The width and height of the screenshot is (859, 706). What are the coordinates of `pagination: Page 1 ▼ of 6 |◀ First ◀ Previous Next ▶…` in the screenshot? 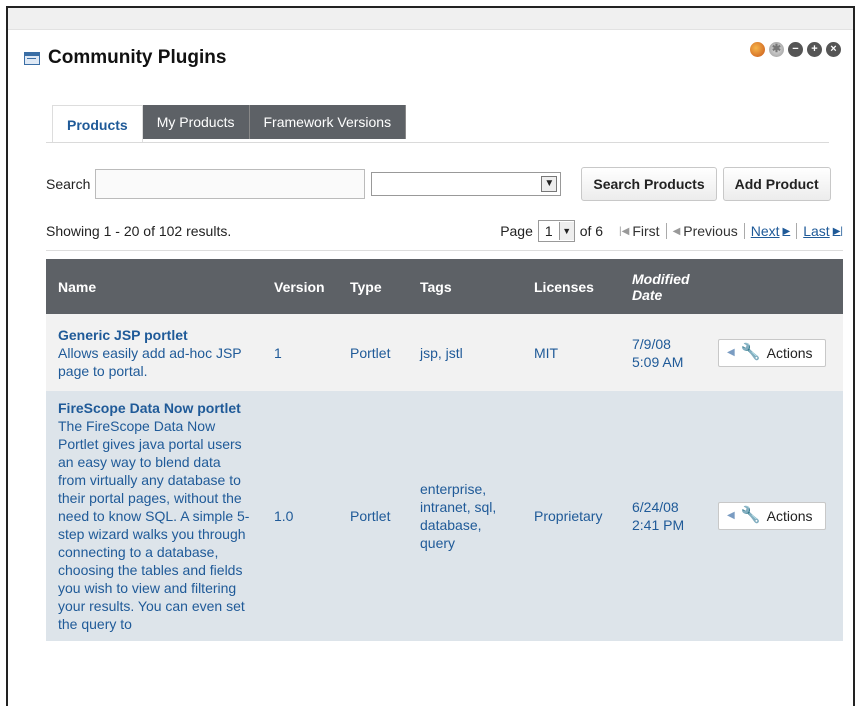 It's located at (671, 231).